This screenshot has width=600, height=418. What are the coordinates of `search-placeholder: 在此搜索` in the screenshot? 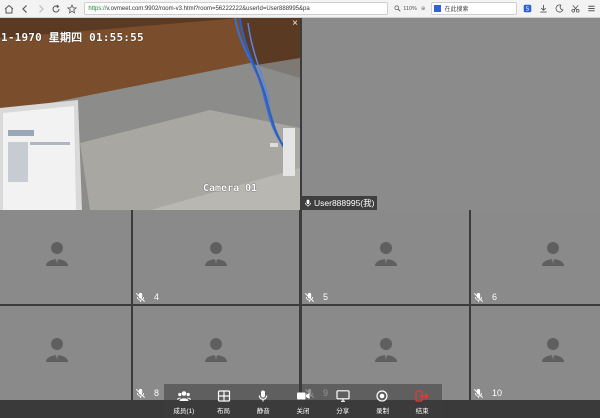 It's located at (456, 10).